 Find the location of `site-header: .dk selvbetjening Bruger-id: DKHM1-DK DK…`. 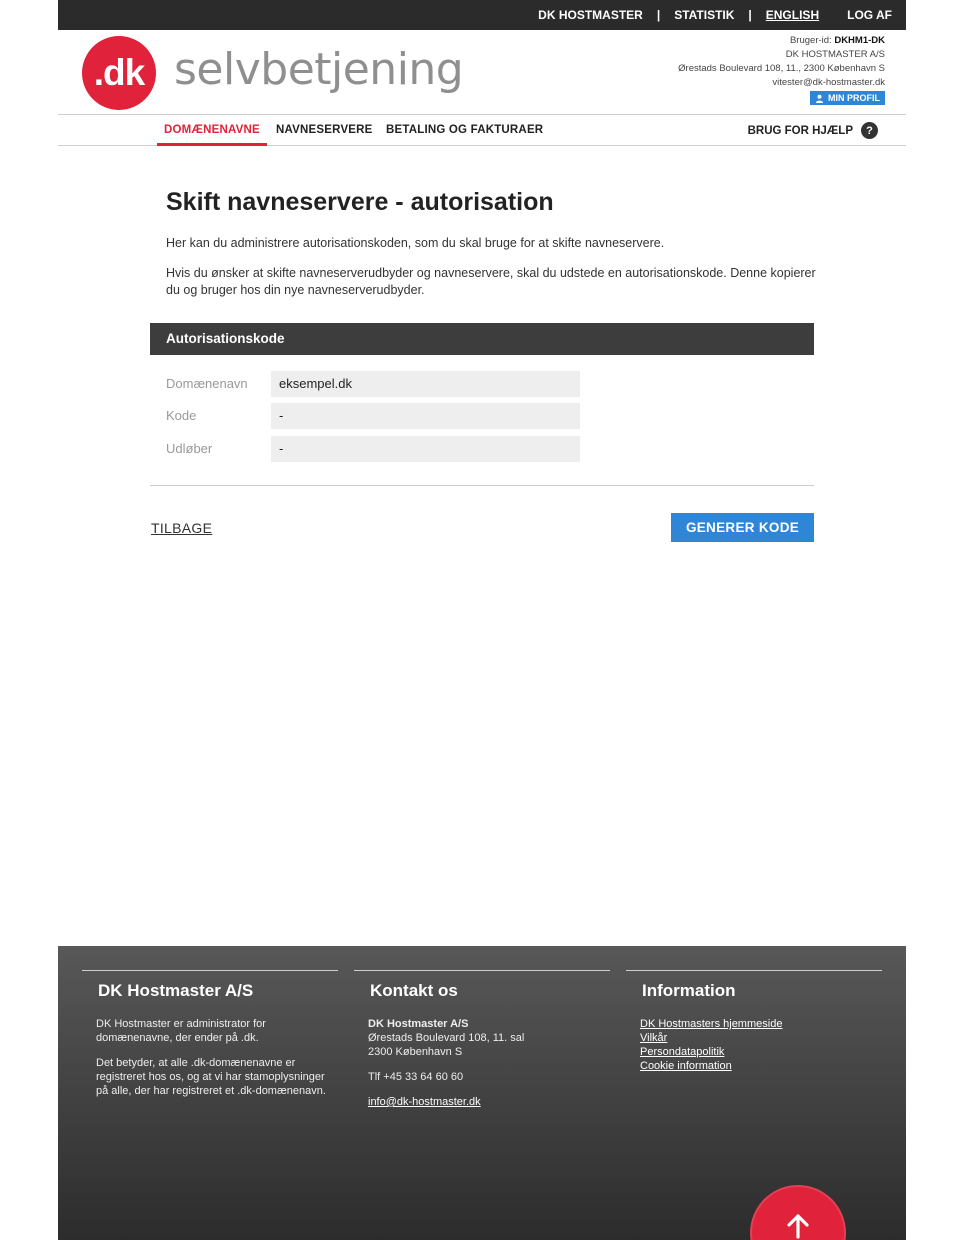

site-header: .dk selvbetjening Bruger-id: DKHM1-DK DK… is located at coordinates (482, 72).